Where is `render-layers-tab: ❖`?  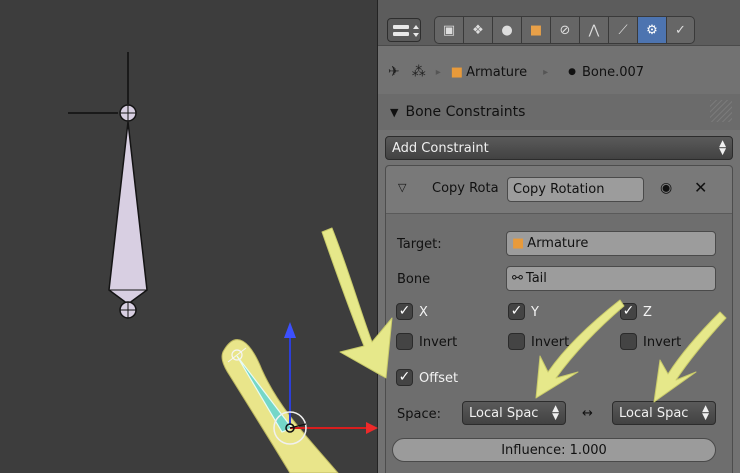 render-layers-tab: ❖ is located at coordinates (477, 30).